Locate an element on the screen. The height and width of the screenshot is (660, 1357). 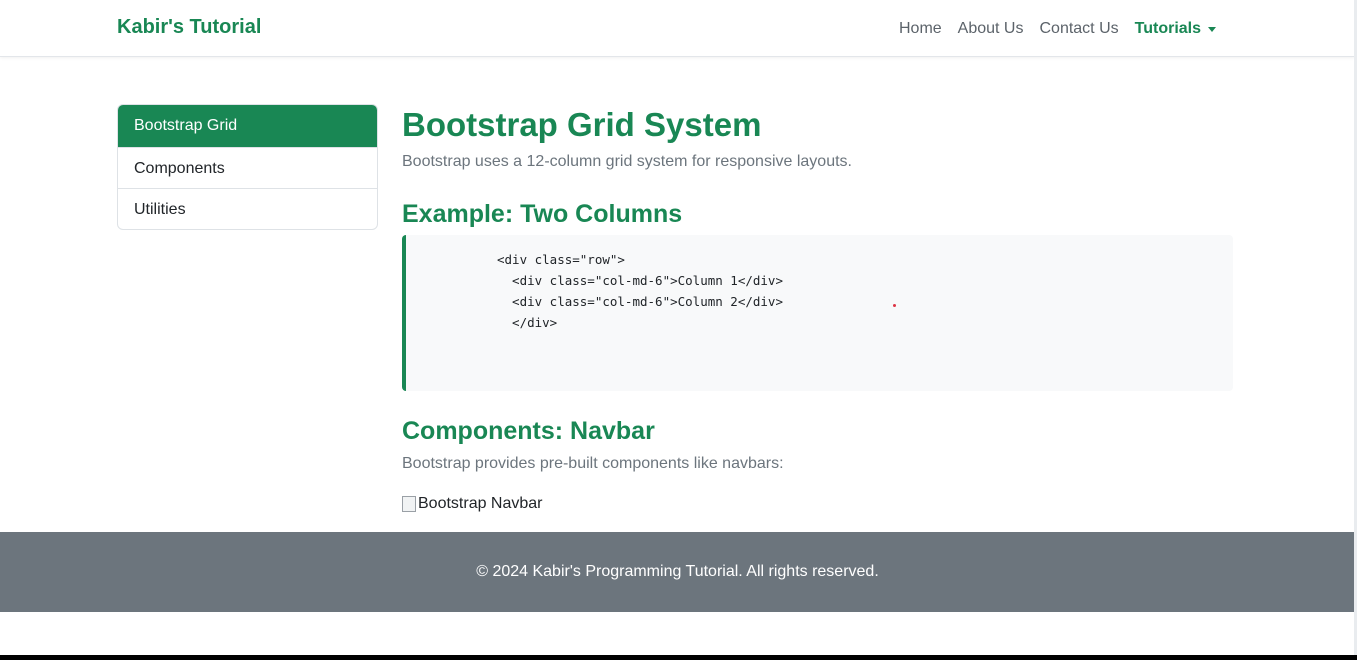
nav-links: Home About Us Contact Us Tutorials is located at coordinates (1057, 29).